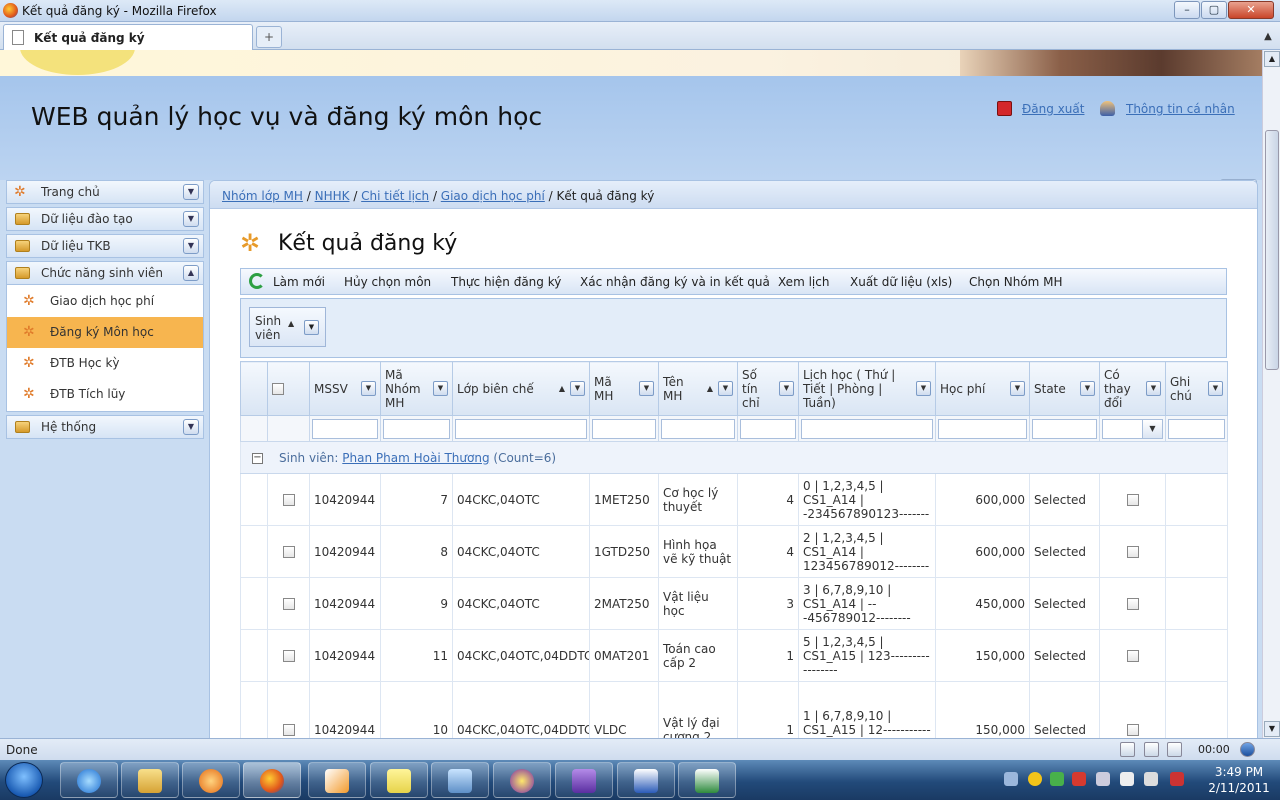 The width and height of the screenshot is (1280, 800). What do you see at coordinates (1035, 779) in the screenshot?
I see `tray-messenger-icon` at bounding box center [1035, 779].